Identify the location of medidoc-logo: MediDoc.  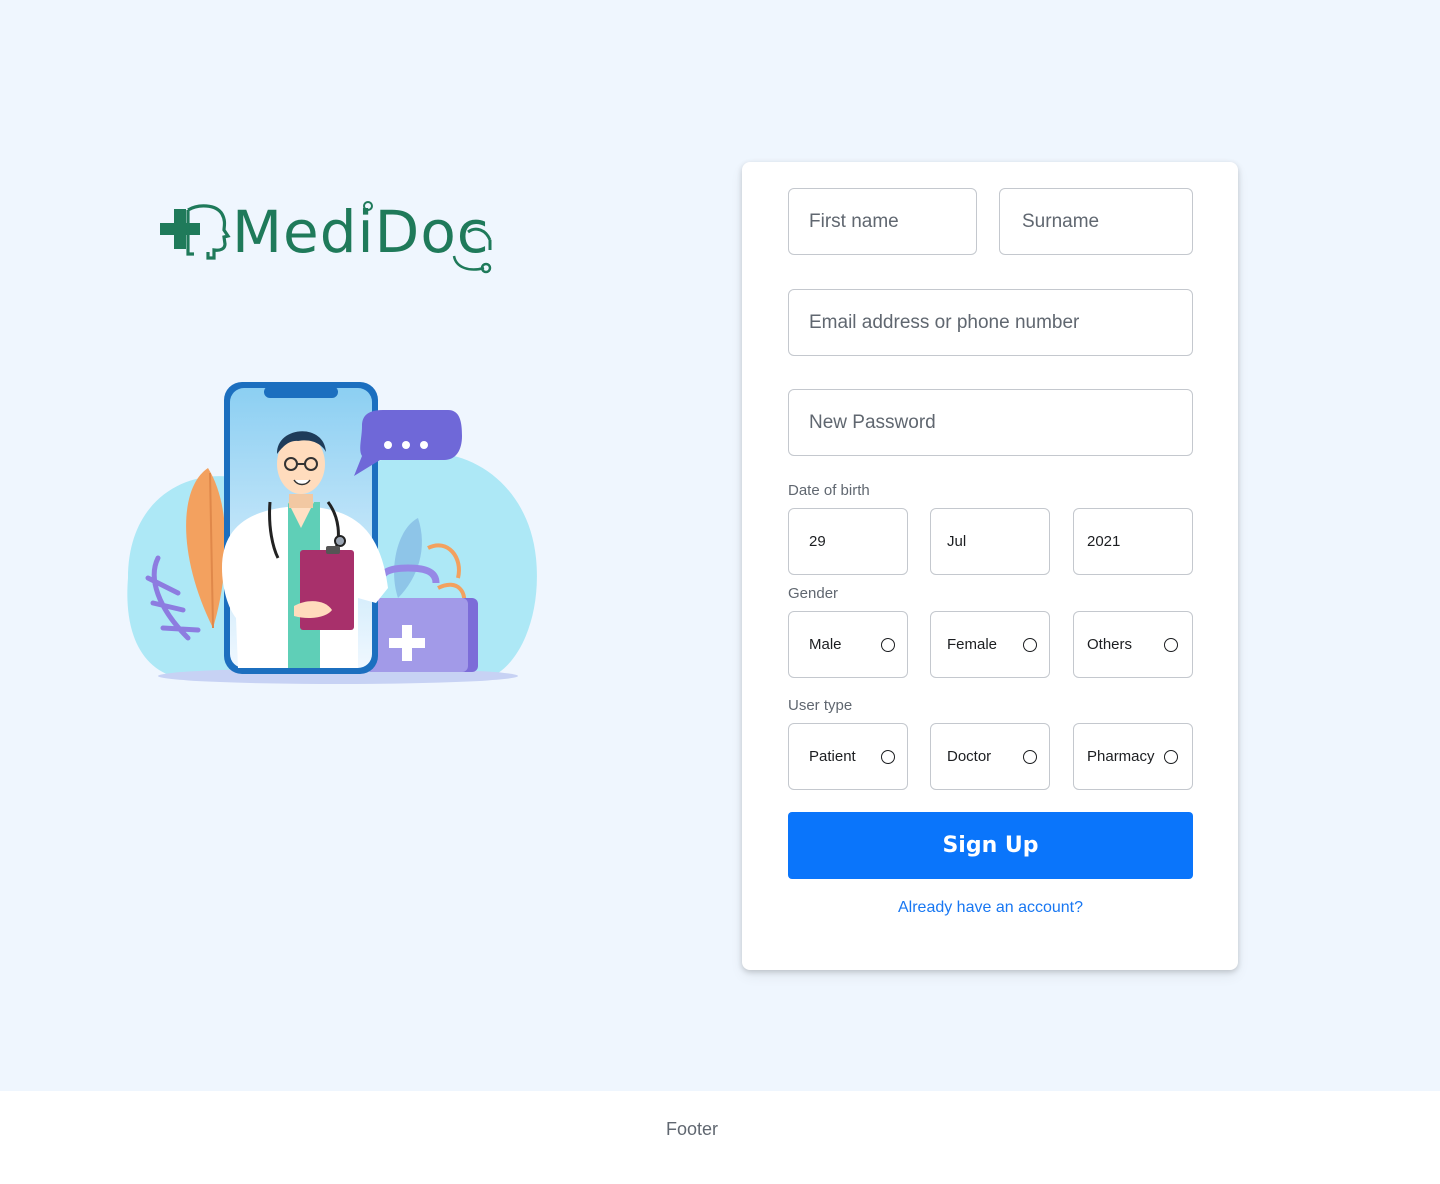
(328, 239).